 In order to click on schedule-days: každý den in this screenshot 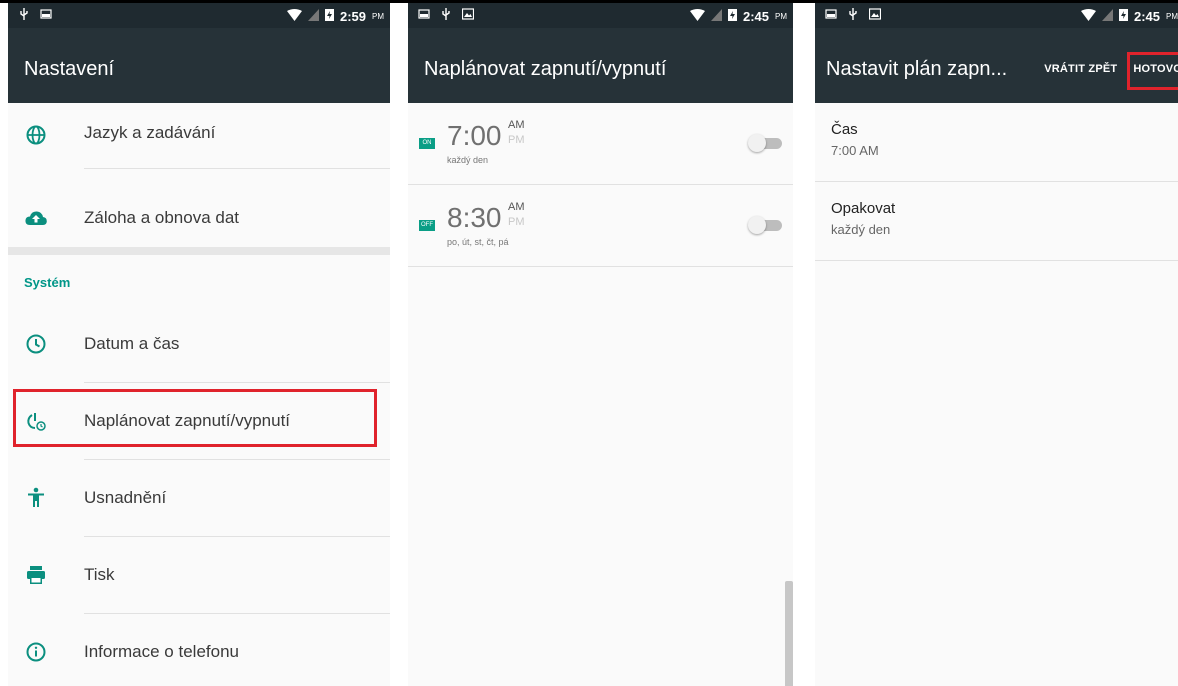, I will do `click(468, 160)`.